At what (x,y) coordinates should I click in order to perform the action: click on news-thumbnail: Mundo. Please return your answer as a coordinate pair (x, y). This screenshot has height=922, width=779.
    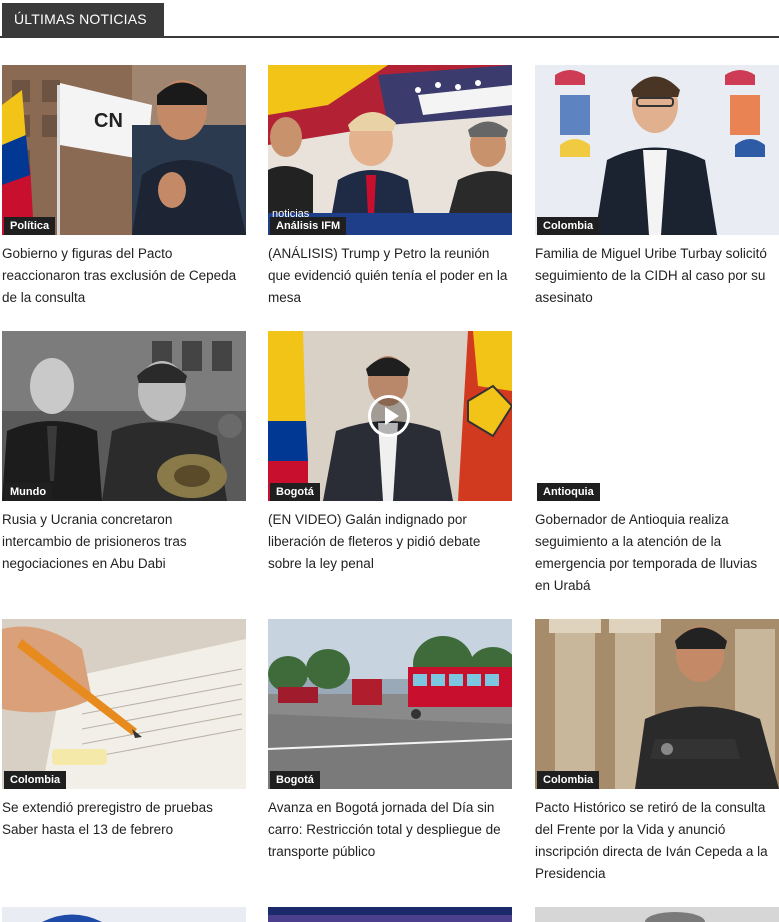
    Looking at the image, I should click on (124, 416).